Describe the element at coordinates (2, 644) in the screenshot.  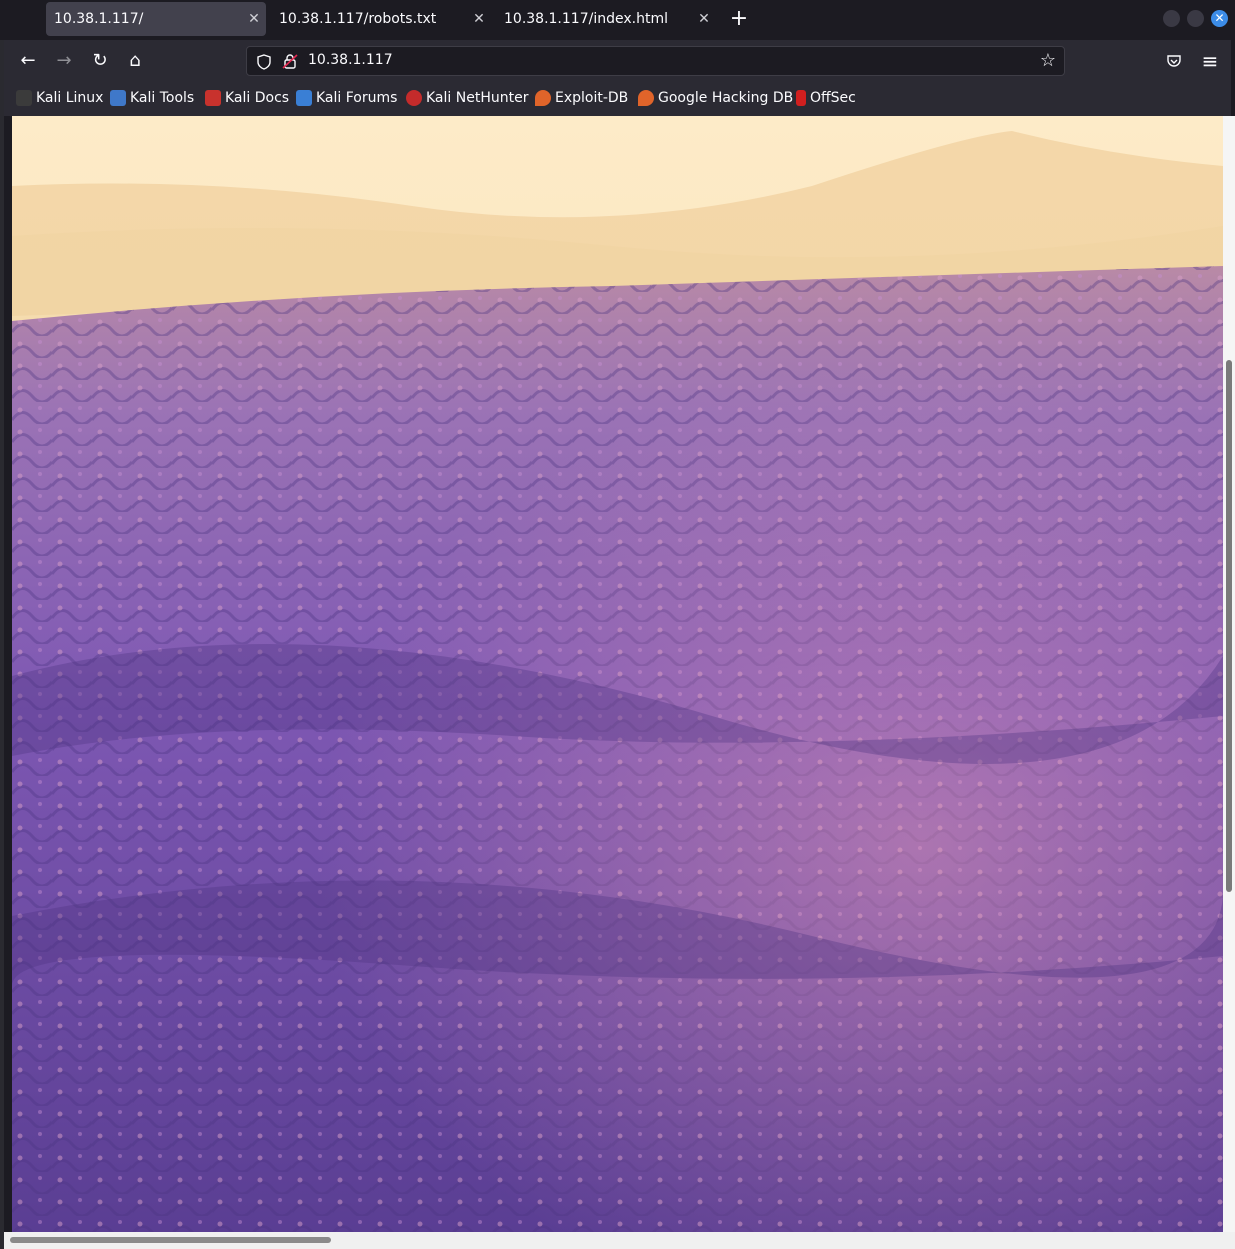
I see `window-border` at that location.